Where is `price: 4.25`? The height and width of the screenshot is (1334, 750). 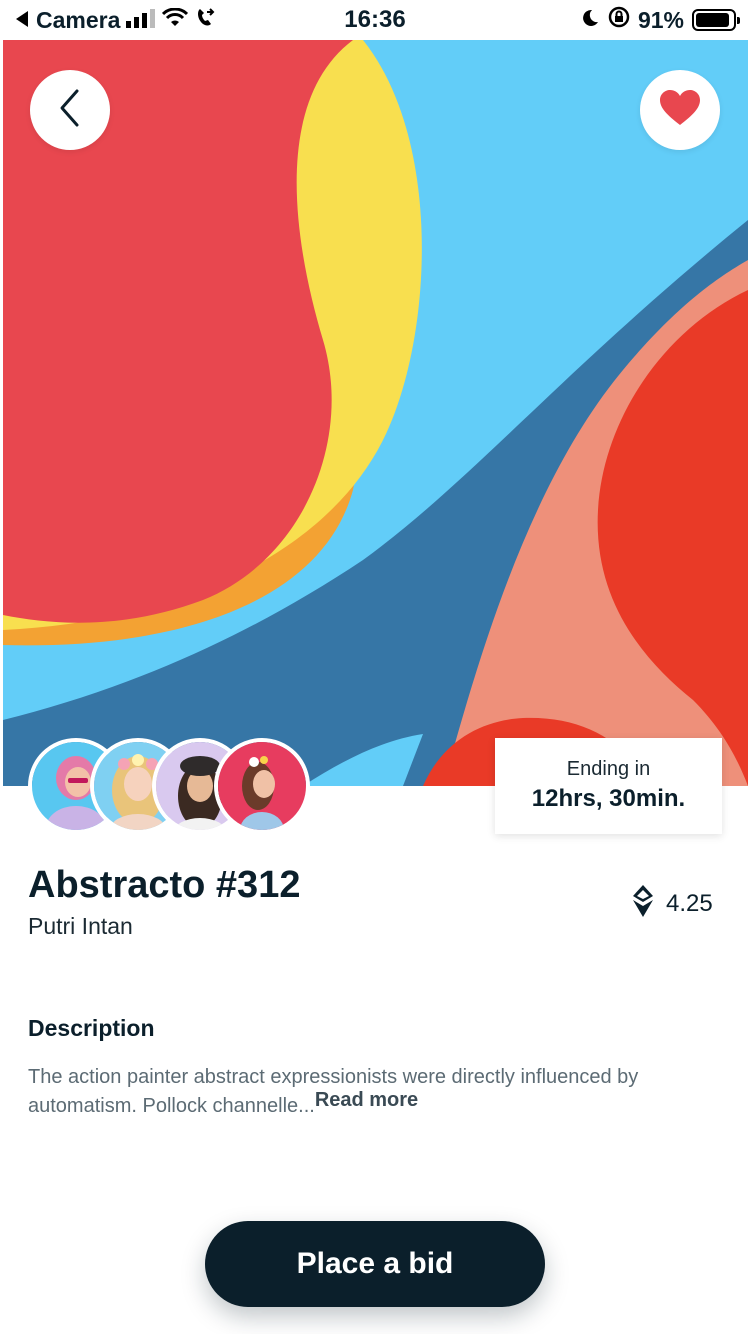 price: 4.25 is located at coordinates (672, 903).